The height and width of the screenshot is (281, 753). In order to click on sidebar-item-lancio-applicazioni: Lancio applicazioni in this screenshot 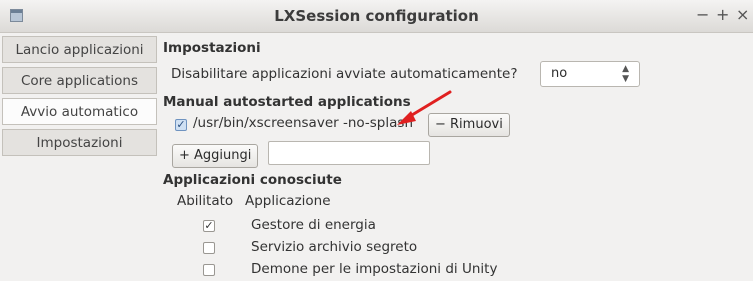, I will do `click(79, 49)`.